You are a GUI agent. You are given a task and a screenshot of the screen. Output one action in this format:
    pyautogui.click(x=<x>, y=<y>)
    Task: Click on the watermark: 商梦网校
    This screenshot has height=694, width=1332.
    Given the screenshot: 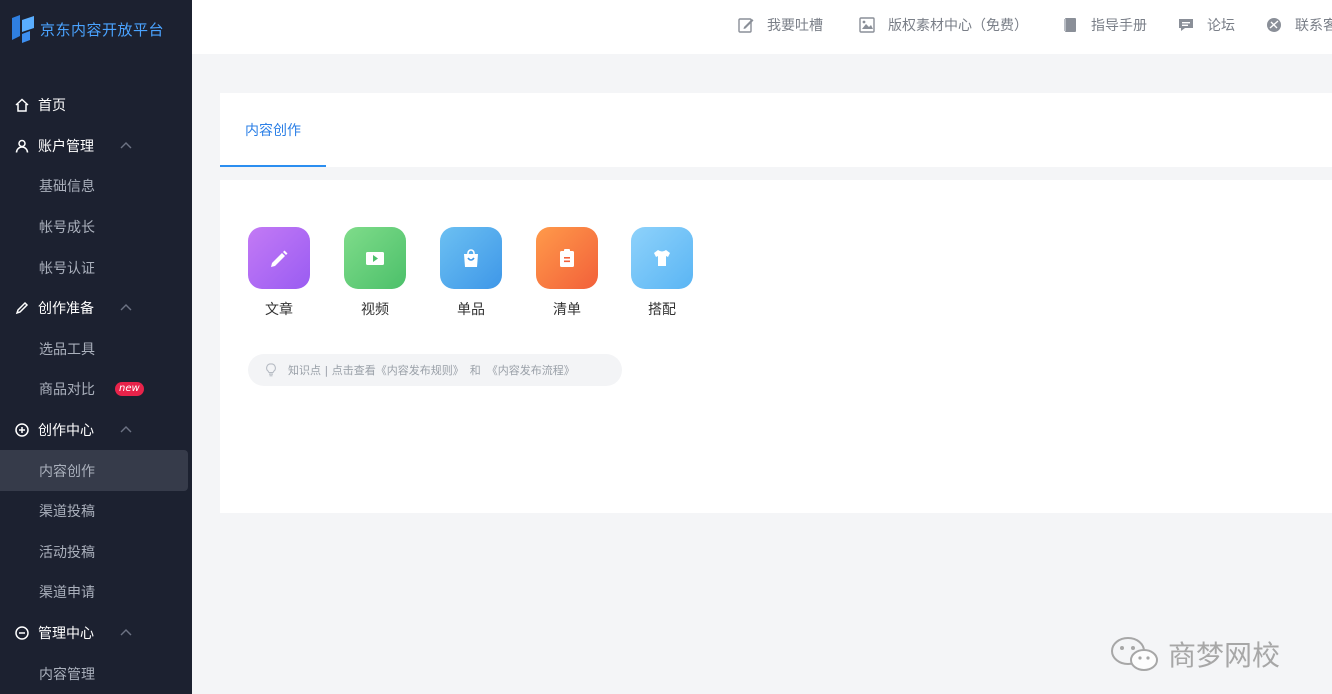 What is the action you would take?
    pyautogui.click(x=1194, y=654)
    